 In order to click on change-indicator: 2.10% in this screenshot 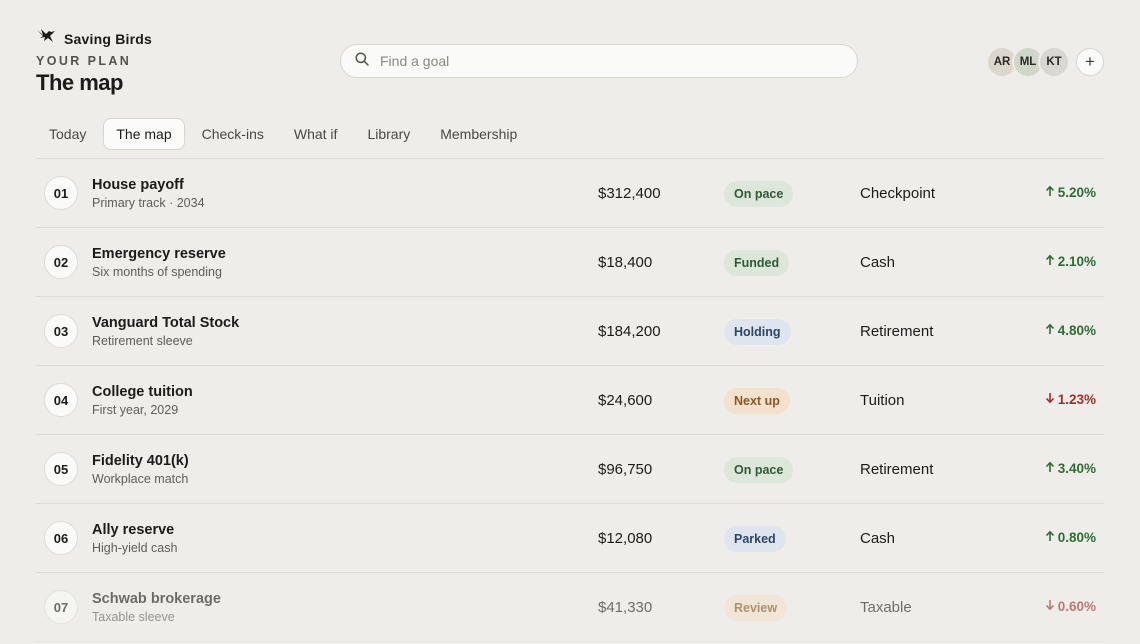, I will do `click(1070, 261)`.